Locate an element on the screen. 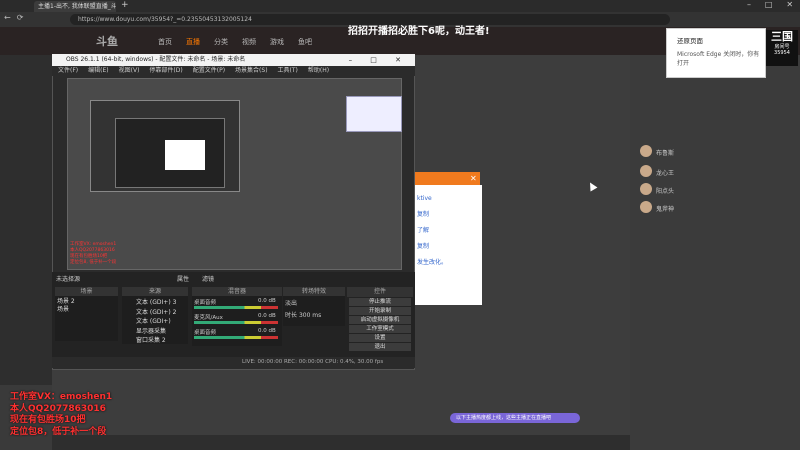  properties-tab: 属性 is located at coordinates (183, 278).